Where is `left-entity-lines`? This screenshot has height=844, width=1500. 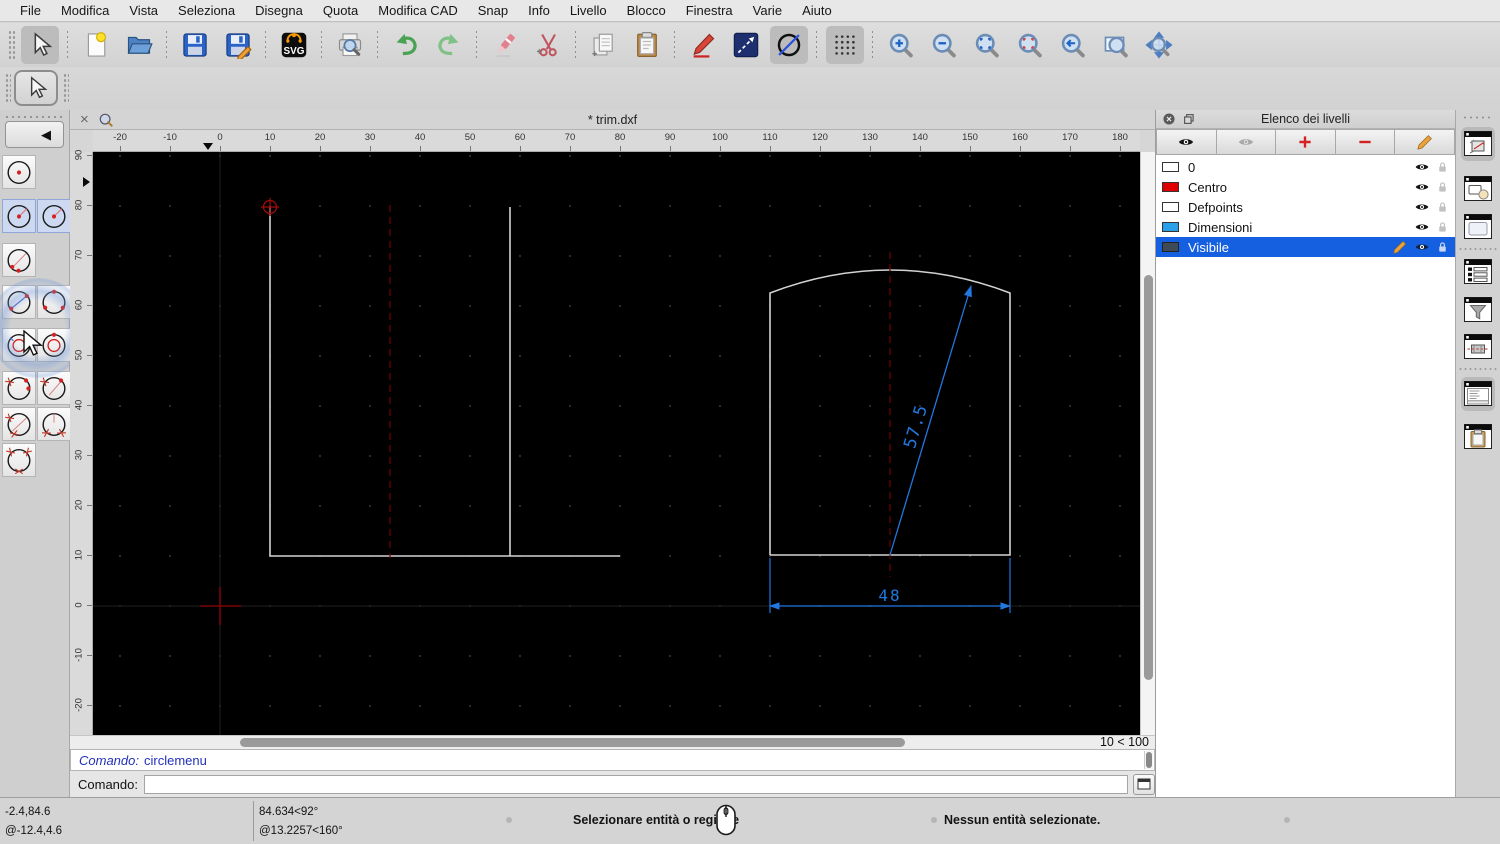
left-entity-lines is located at coordinates (444, 382).